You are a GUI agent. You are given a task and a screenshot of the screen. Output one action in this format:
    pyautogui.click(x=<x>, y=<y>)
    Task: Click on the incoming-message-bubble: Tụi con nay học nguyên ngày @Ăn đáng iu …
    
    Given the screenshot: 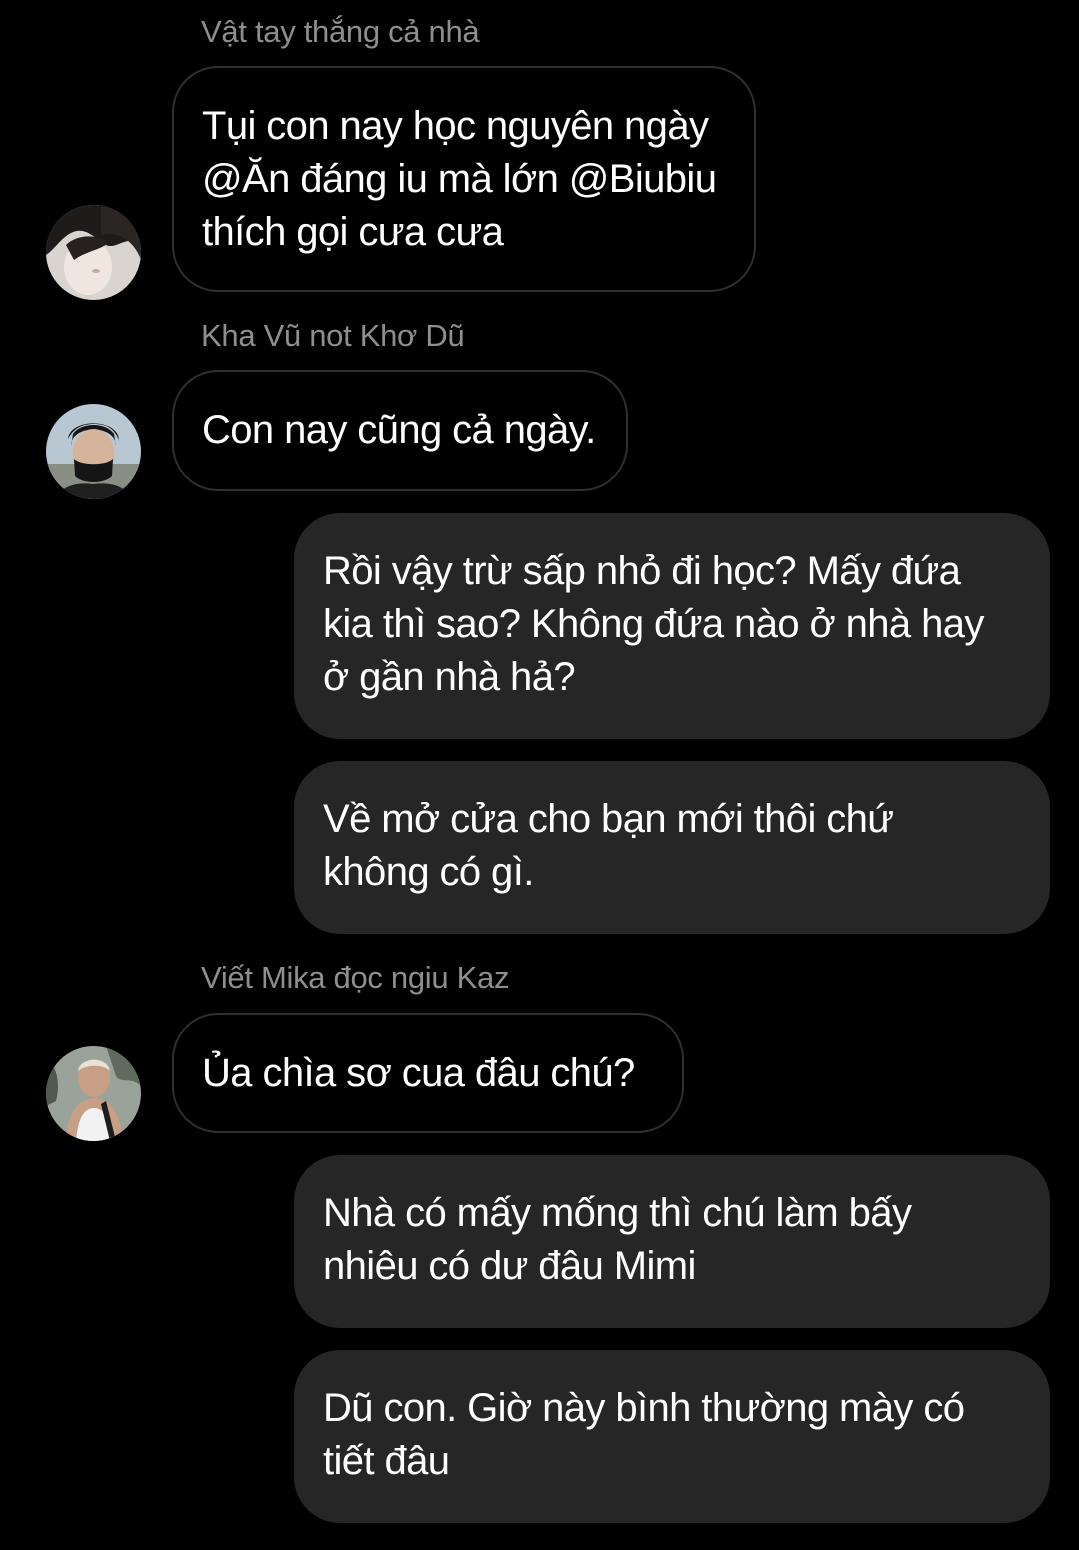 What is the action you would take?
    pyautogui.click(x=464, y=179)
    